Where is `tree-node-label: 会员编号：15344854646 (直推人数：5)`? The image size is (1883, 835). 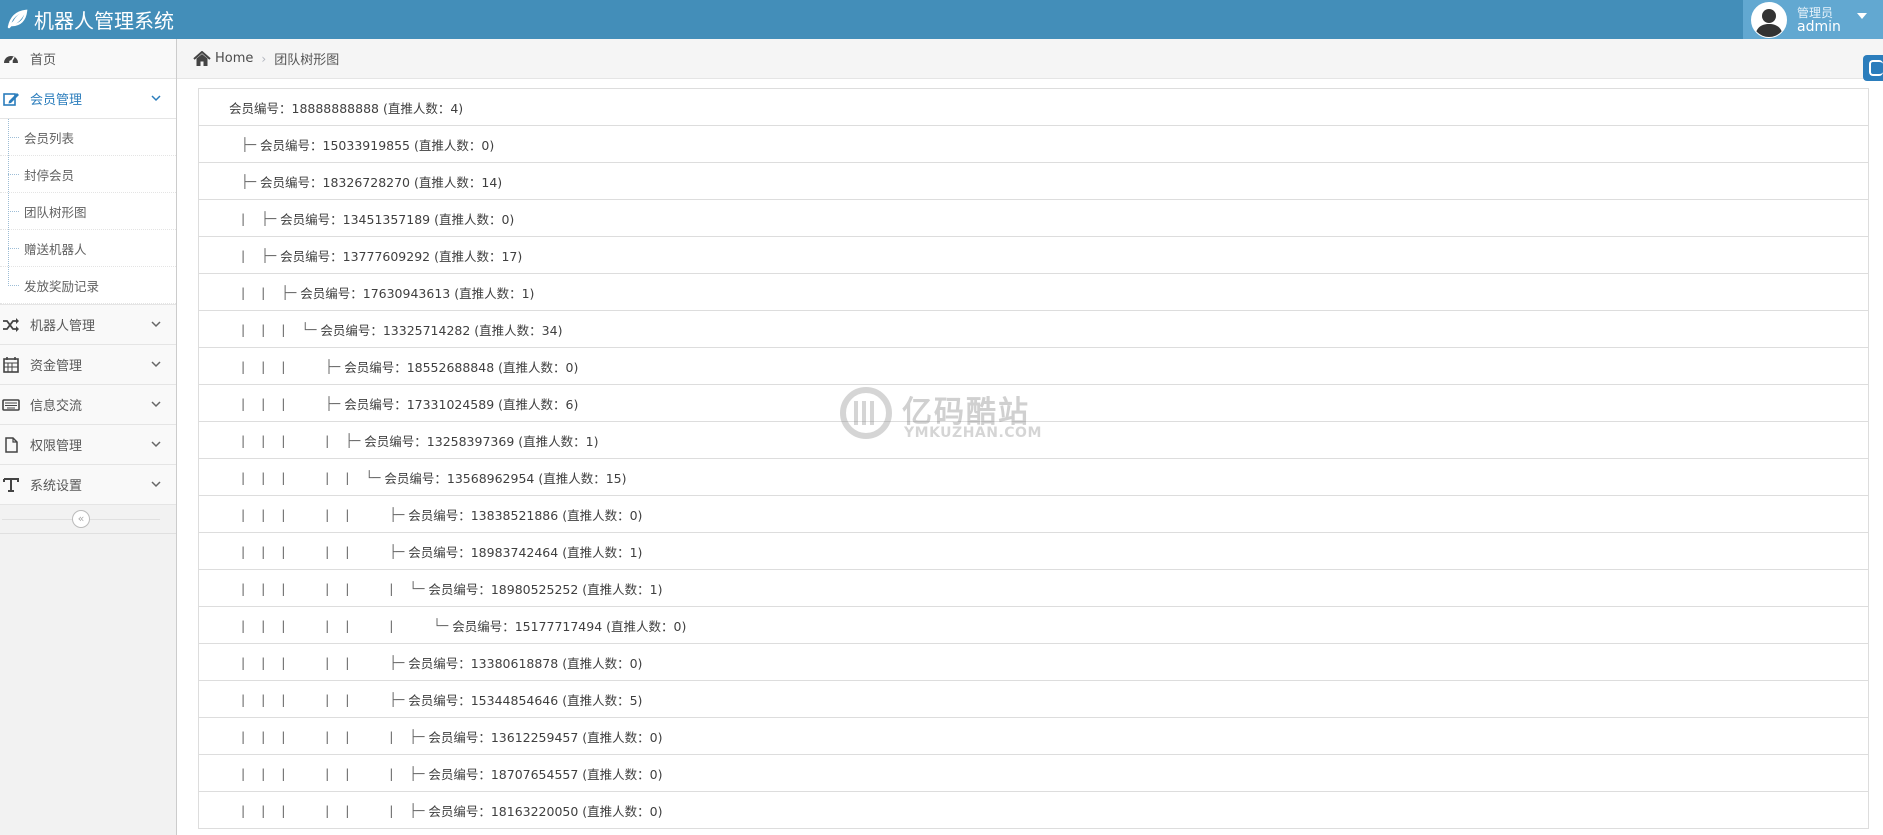 tree-node-label: 会员编号：15344854646 (直推人数：5) is located at coordinates (525, 700).